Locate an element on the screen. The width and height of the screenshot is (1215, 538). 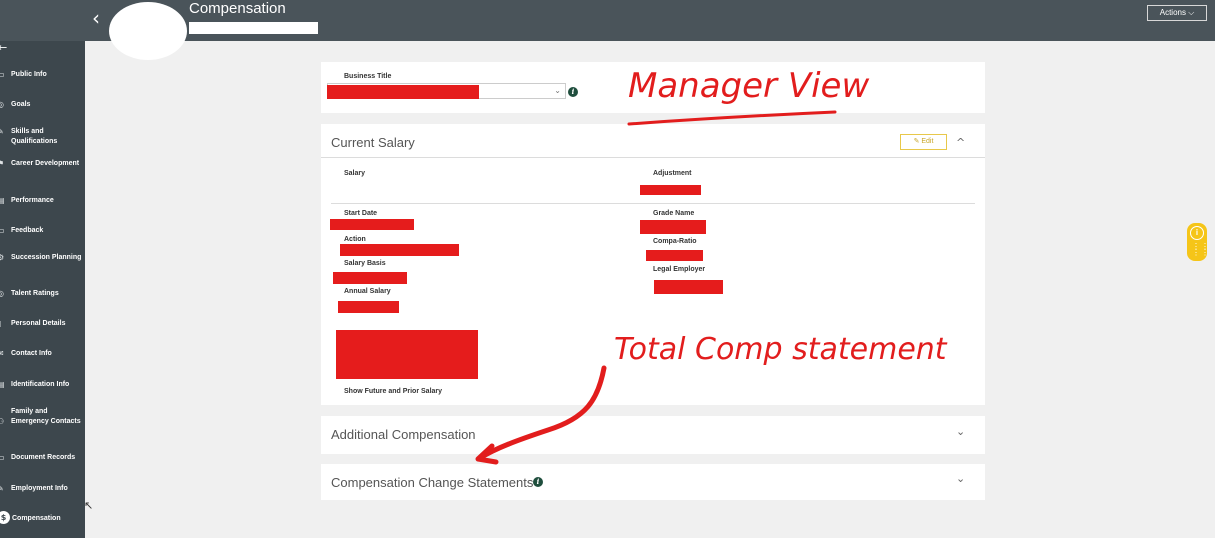
redacted-action is located at coordinates (399, 250).